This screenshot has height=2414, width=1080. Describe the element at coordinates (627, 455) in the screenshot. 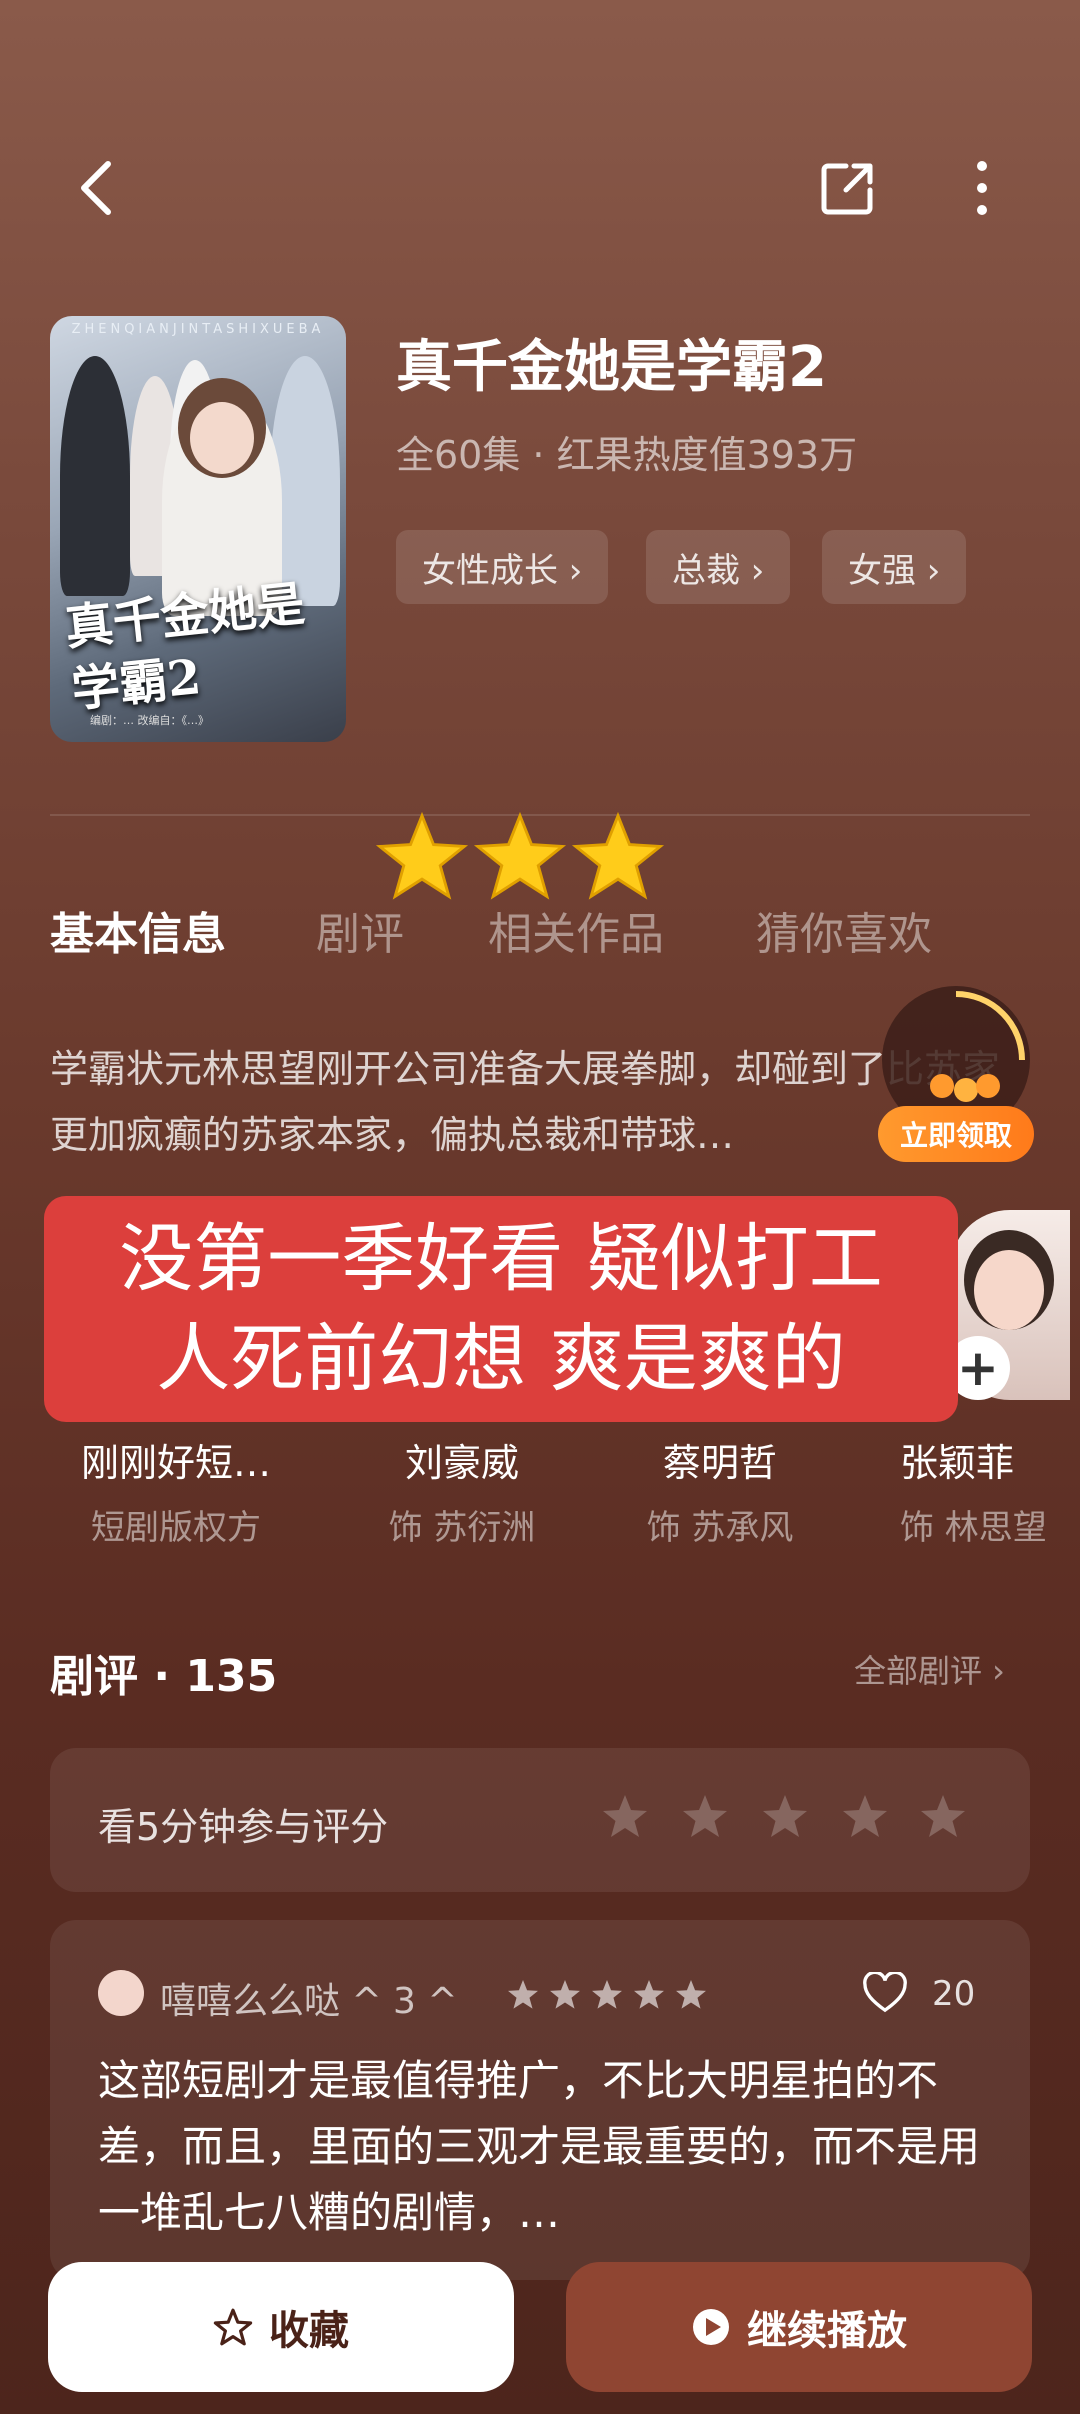

I see `drama-subtitle: 全60集 · 红果热度值393万` at that location.